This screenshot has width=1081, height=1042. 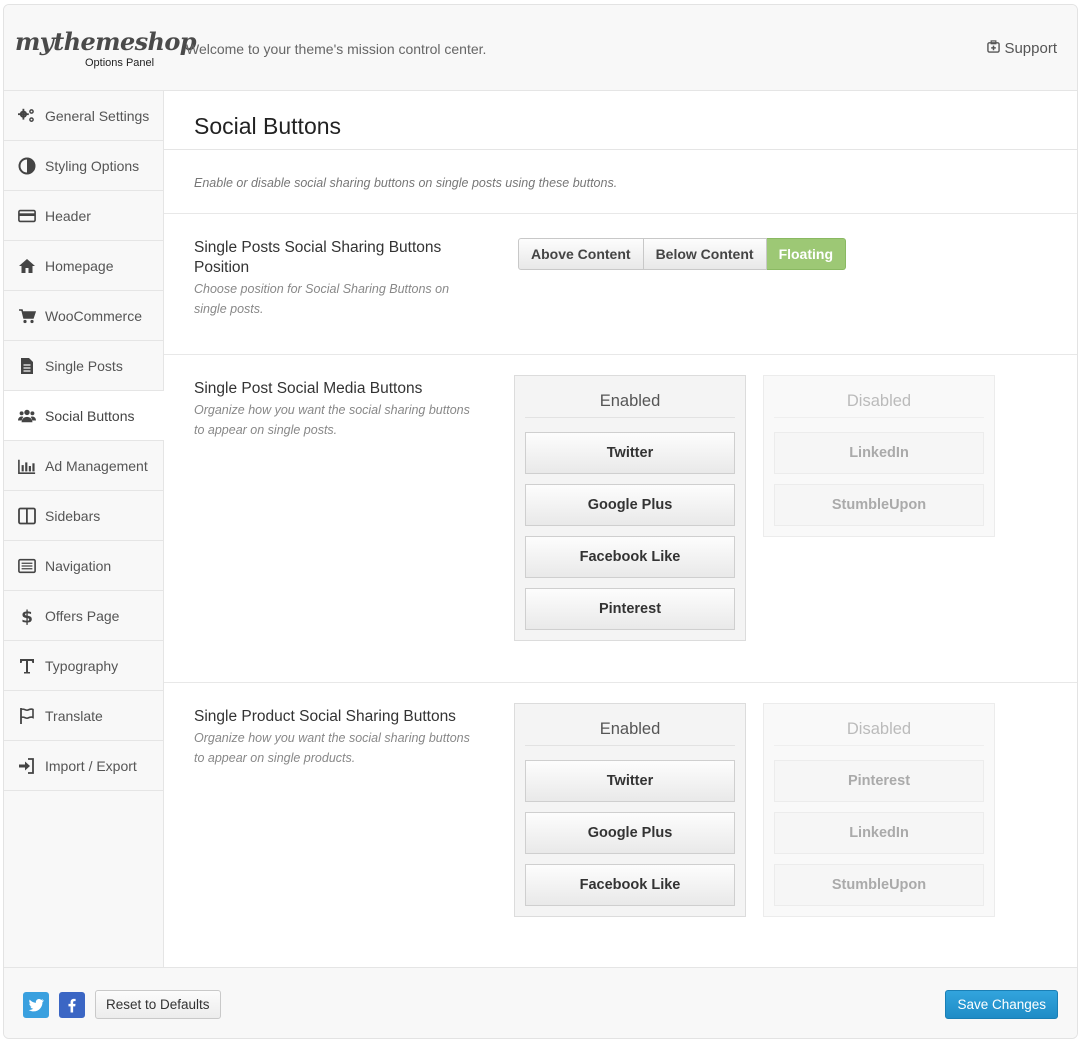 I want to click on support-label: Support, so click(x=1030, y=48).